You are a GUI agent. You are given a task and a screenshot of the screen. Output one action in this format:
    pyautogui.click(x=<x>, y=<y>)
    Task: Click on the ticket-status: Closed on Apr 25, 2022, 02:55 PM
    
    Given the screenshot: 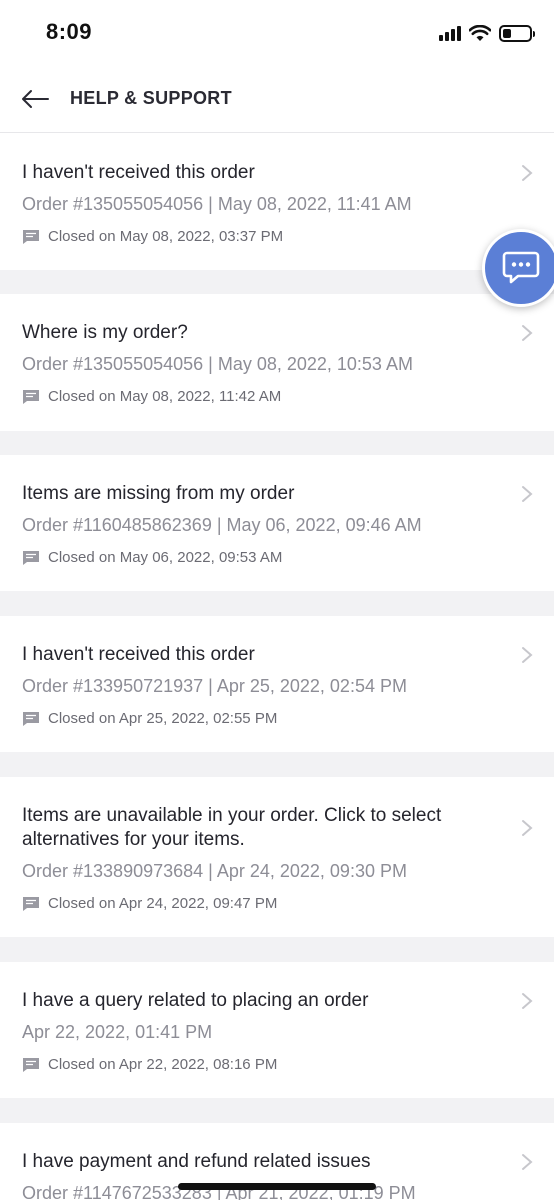 What is the action you would take?
    pyautogui.click(x=149, y=718)
    